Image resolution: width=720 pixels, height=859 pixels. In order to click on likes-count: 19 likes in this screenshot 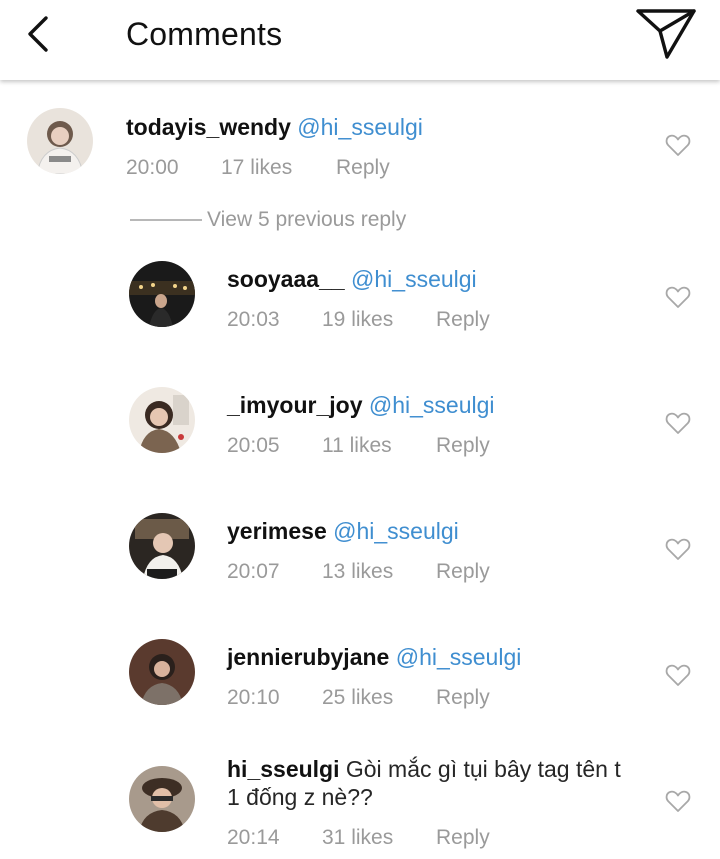, I will do `click(357, 320)`.